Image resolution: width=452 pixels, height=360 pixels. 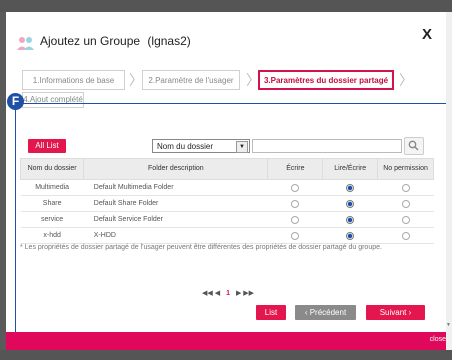 I want to click on folder-name: Multimedia, so click(x=52, y=187).